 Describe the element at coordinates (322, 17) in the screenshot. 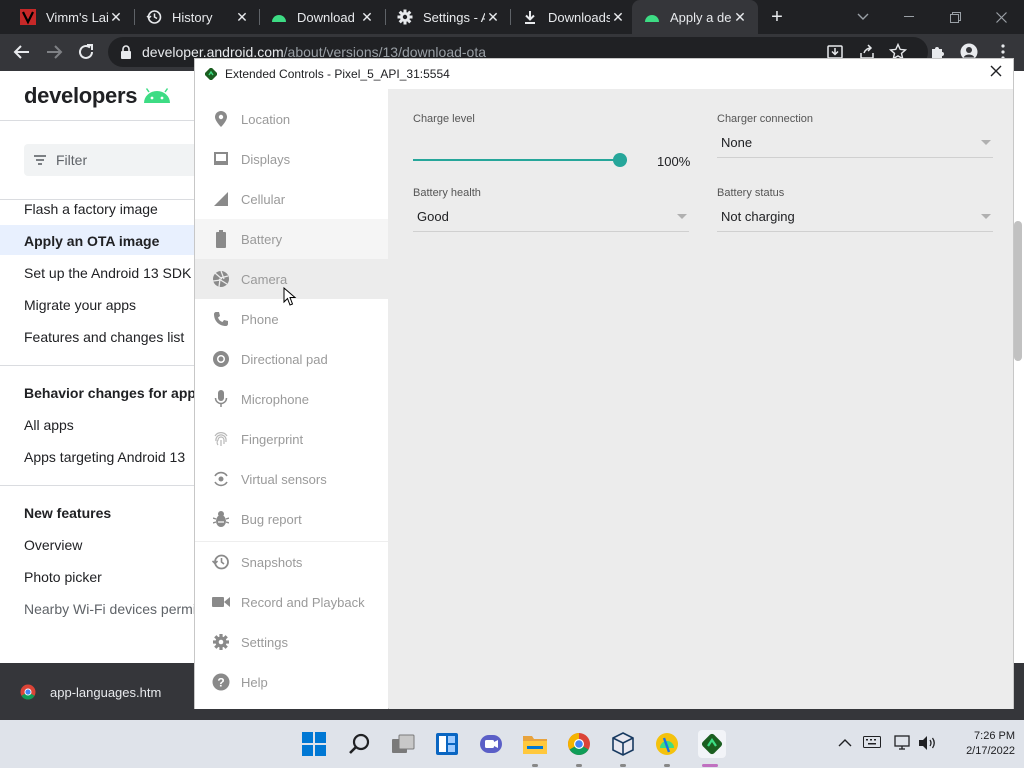

I see `tab-download: Download ✕` at that location.